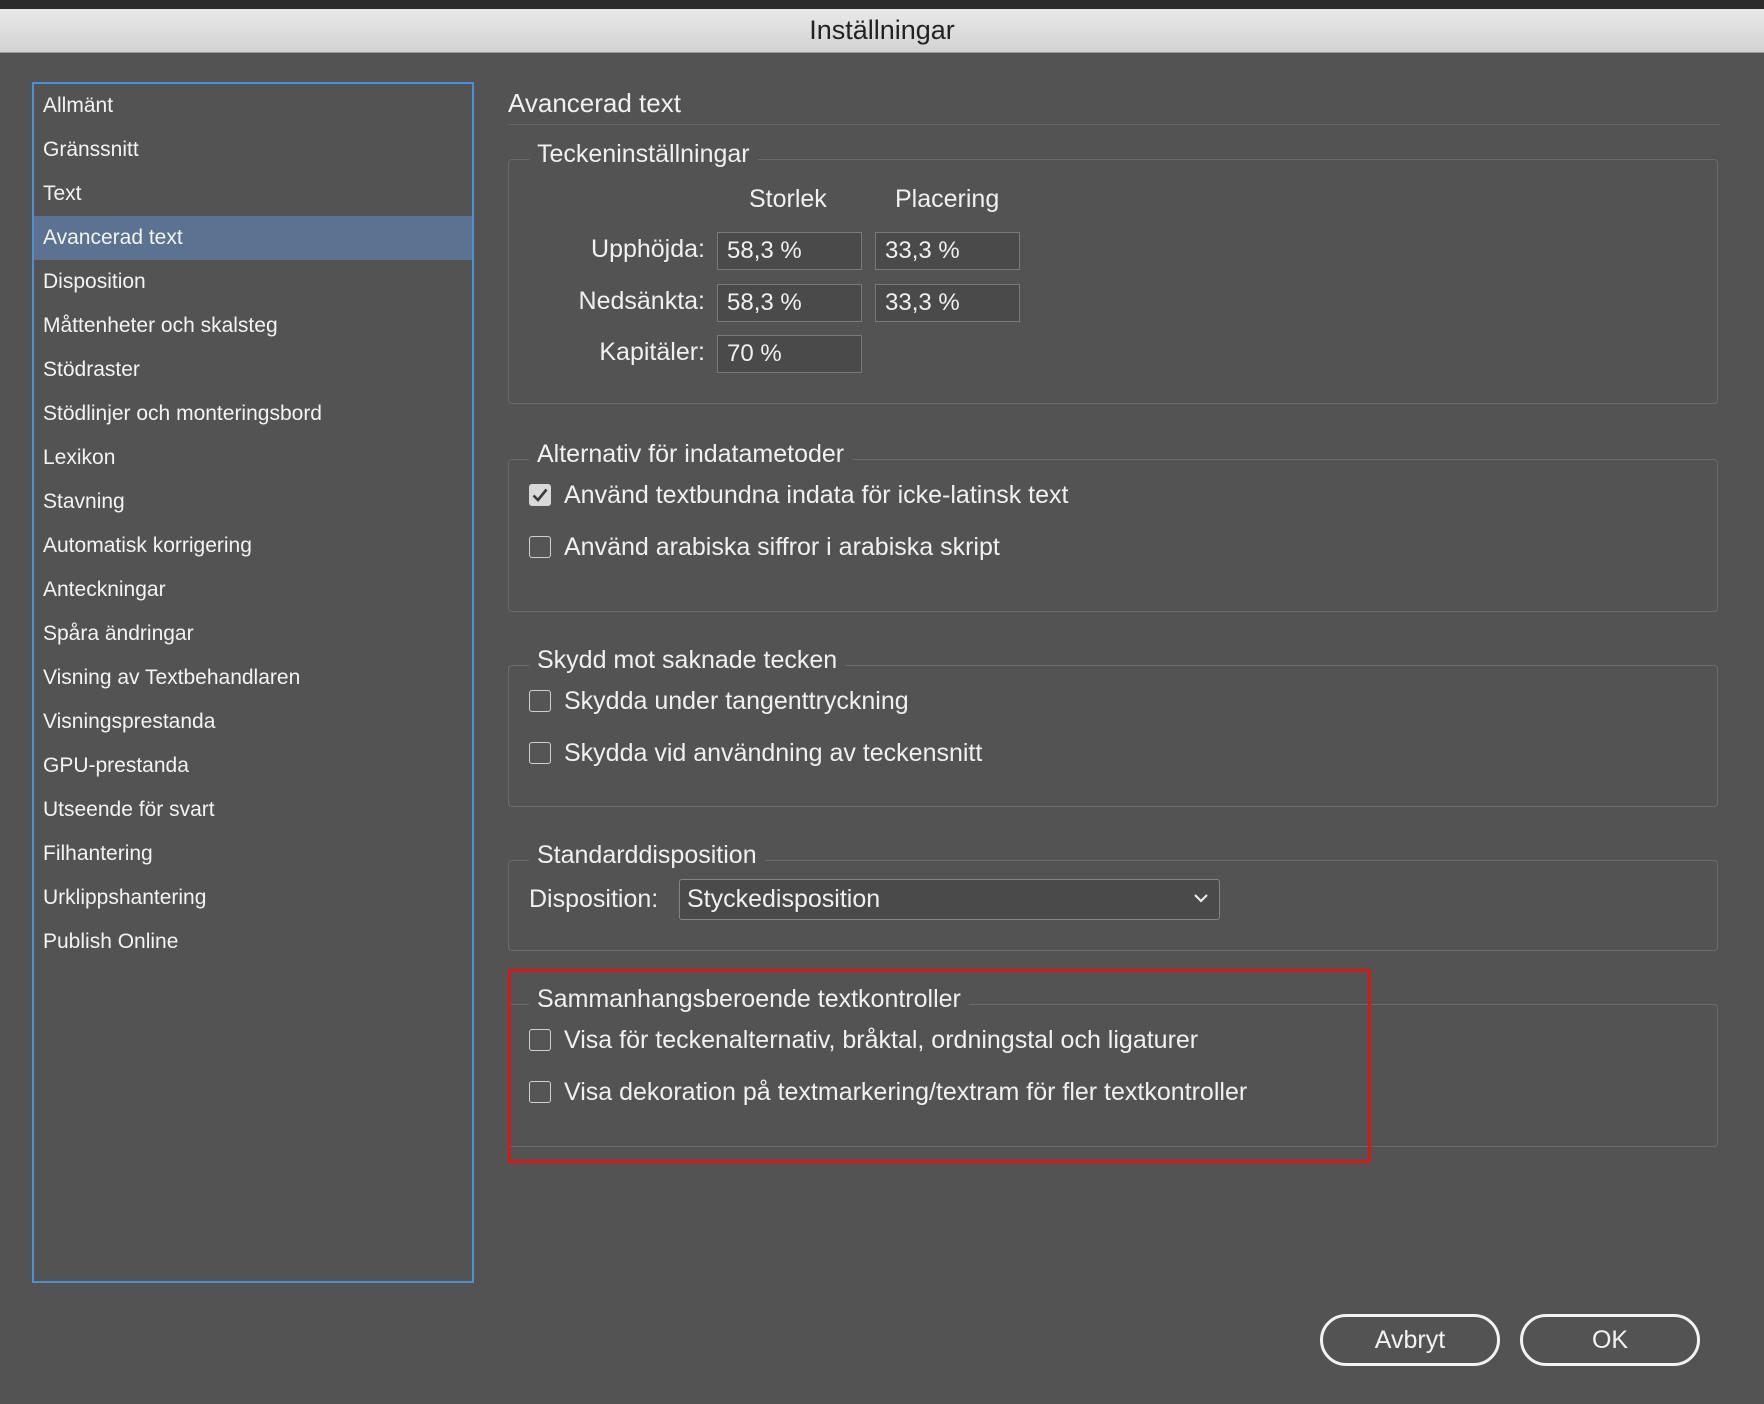  What do you see at coordinates (253, 238) in the screenshot?
I see `sidebar-item-advanced-type: Avancerad text` at bounding box center [253, 238].